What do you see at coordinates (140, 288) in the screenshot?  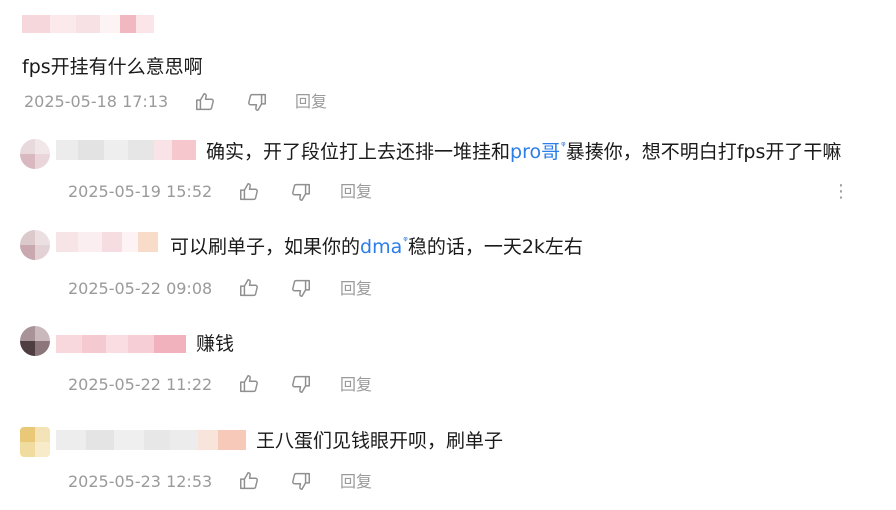 I see `reply-time: 2025-05-22 09:08` at bounding box center [140, 288].